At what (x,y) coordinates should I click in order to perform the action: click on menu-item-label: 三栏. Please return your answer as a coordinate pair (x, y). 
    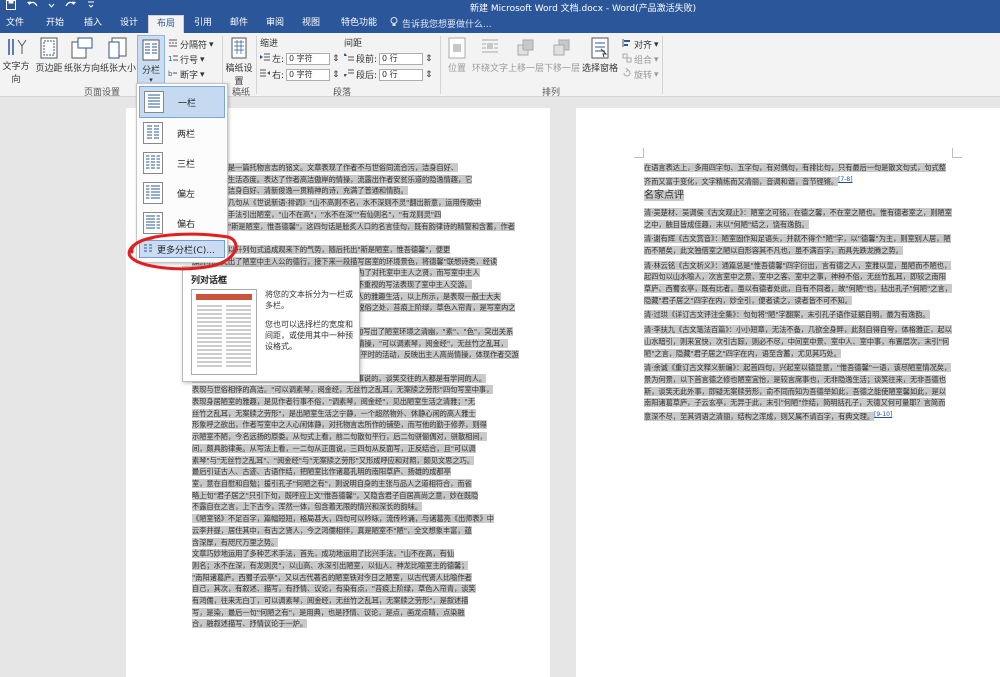
    Looking at the image, I should click on (186, 164).